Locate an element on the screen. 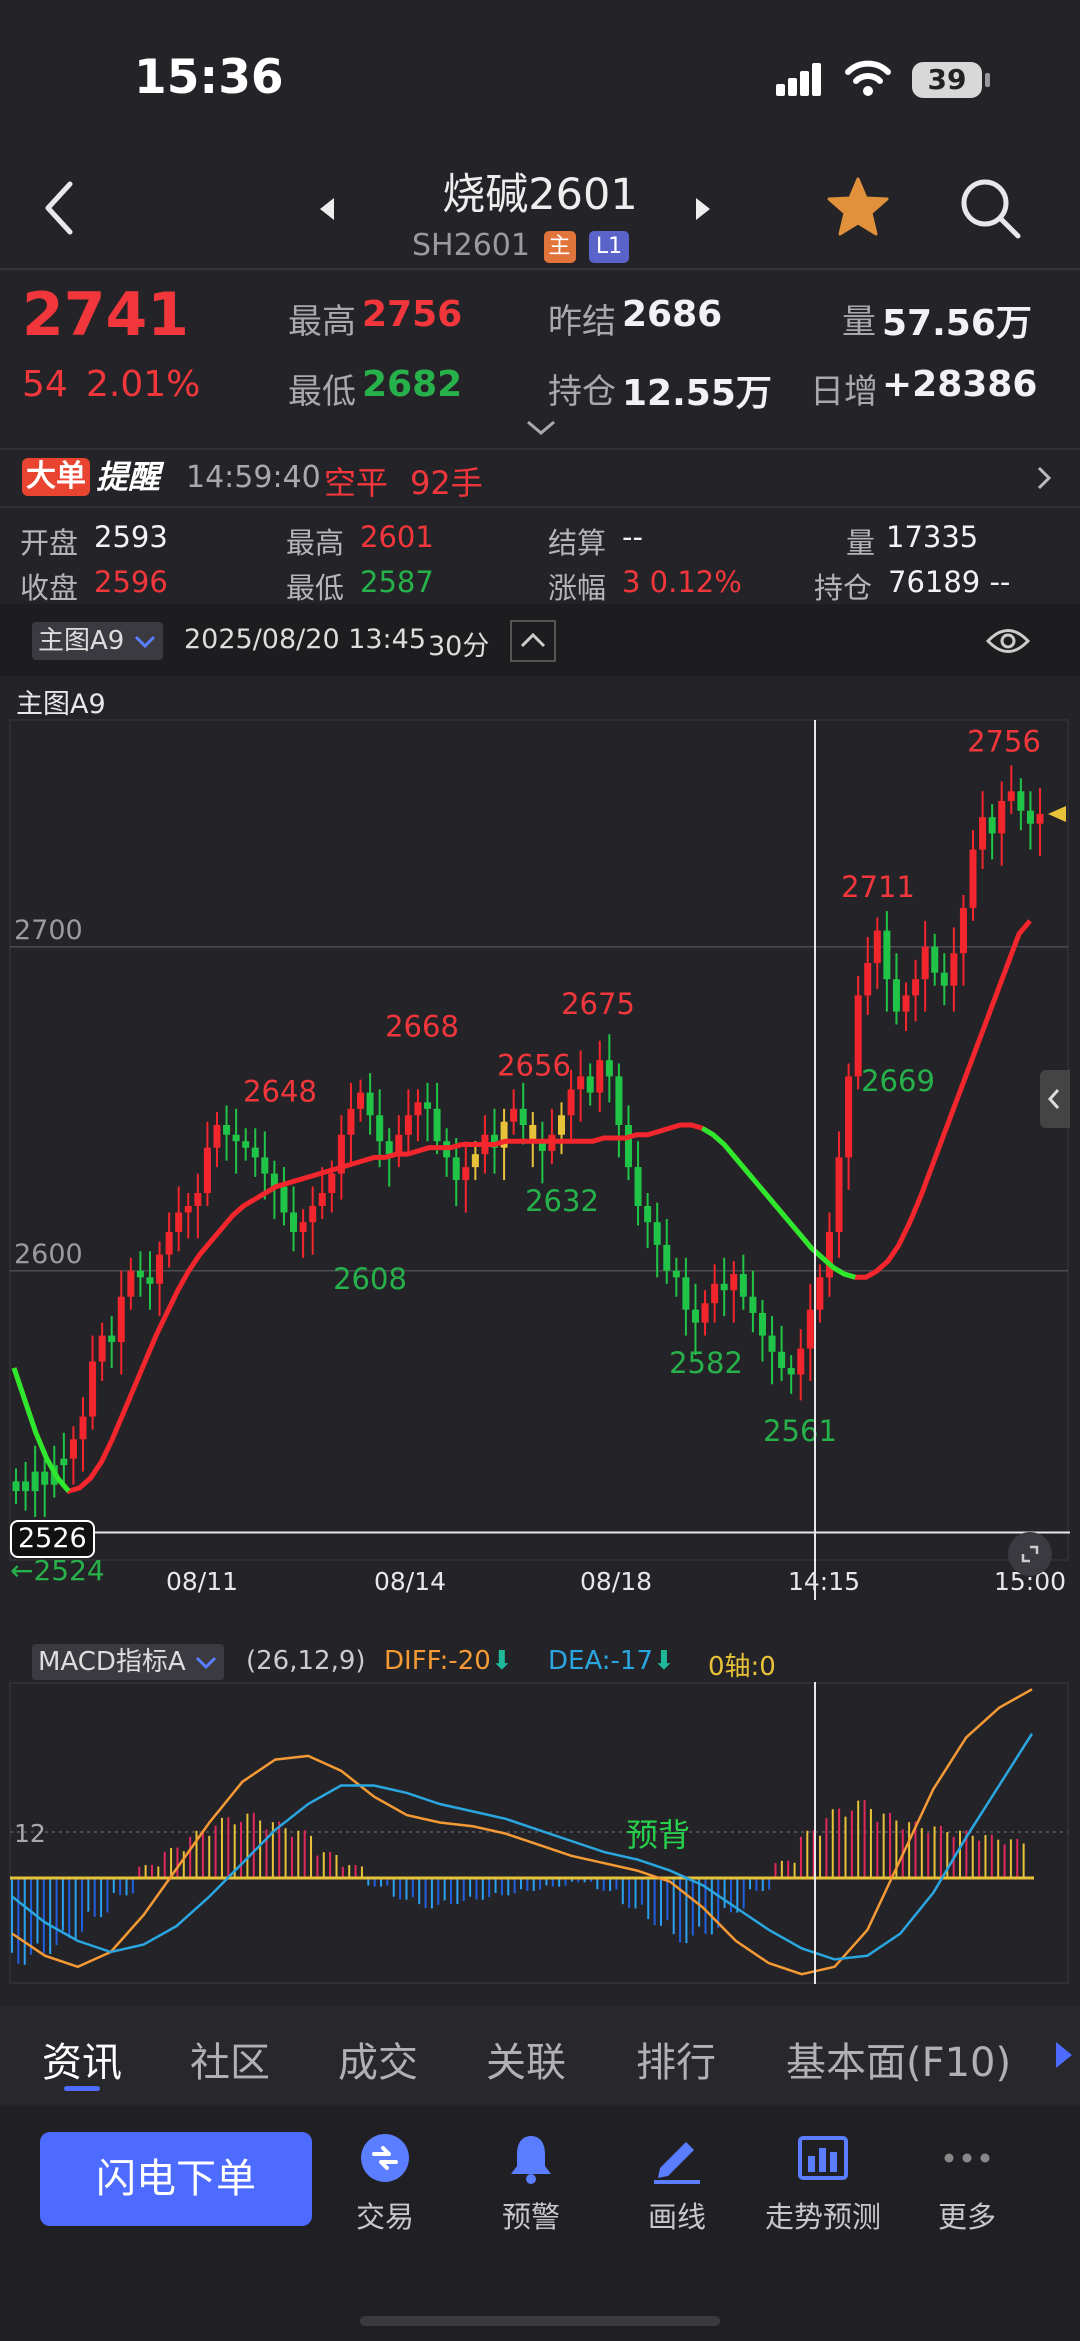  macd-params: (26,12,9) is located at coordinates (306, 1661).